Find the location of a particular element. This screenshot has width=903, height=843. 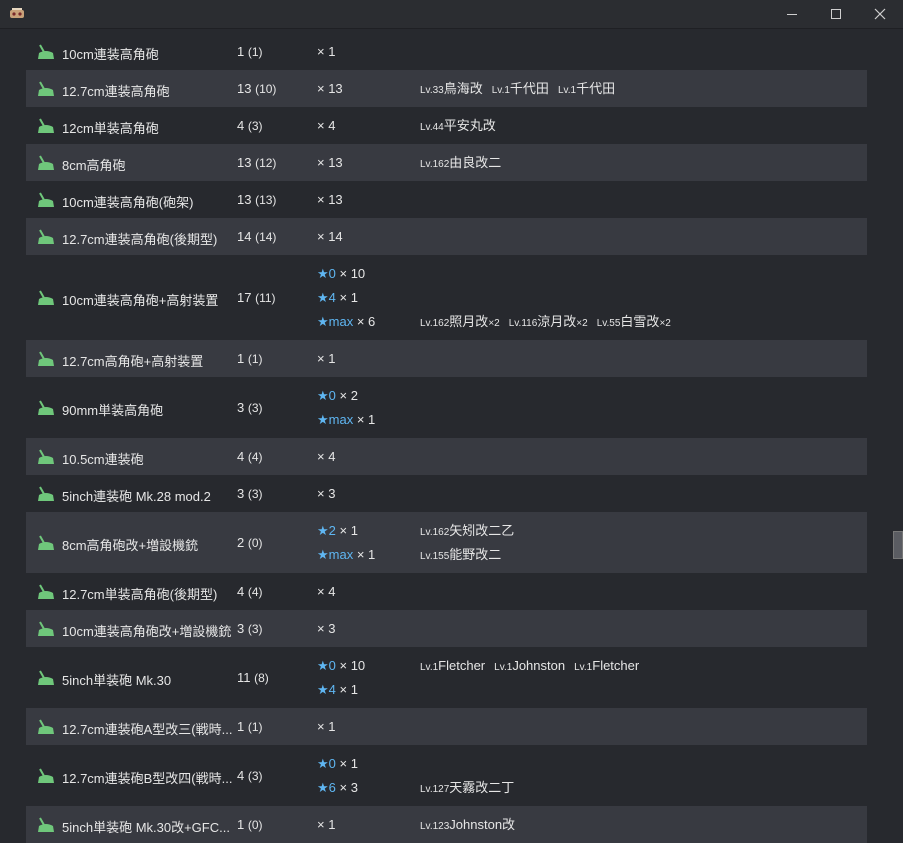

equipment-count: 13 (13) is located at coordinates (256, 199).